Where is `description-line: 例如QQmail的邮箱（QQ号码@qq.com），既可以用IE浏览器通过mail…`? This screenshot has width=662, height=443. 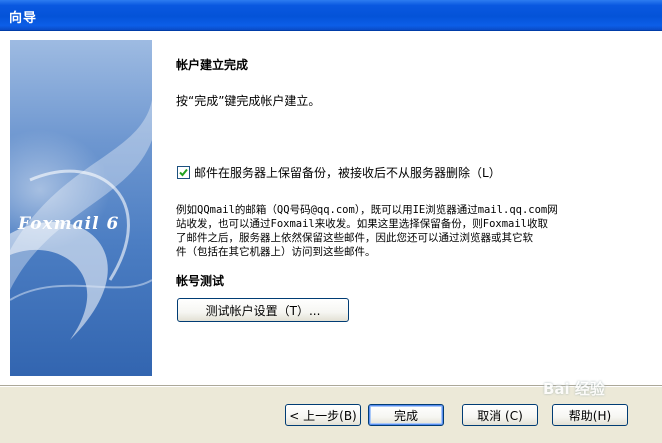 description-line: 例如QQmail的邮箱（QQ号码@qq.com），既可以用IE浏览器通过mail… is located at coordinates (367, 210).